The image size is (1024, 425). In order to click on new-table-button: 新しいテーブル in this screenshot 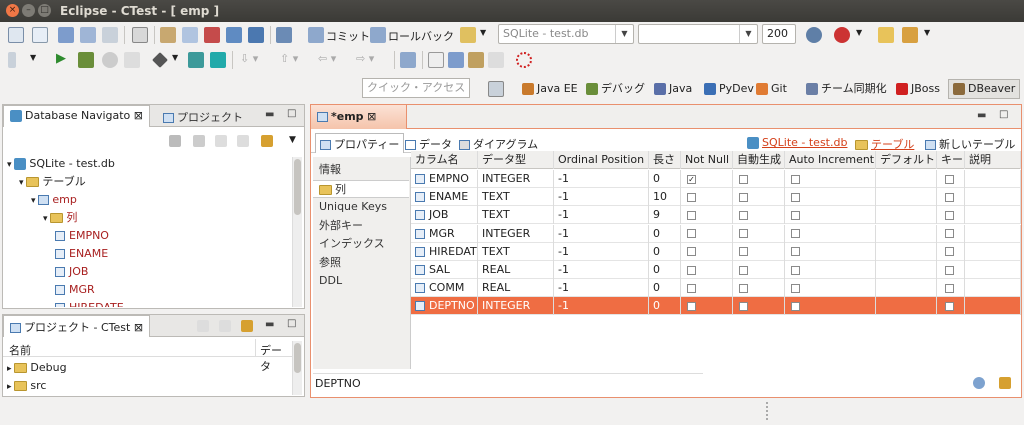, I will do `click(970, 144)`.